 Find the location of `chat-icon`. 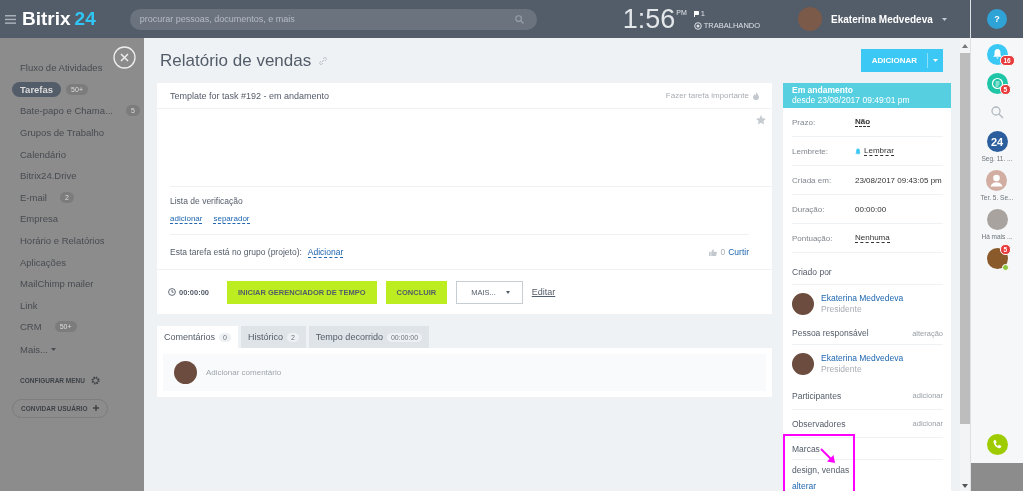

chat-icon is located at coordinates (997, 83).